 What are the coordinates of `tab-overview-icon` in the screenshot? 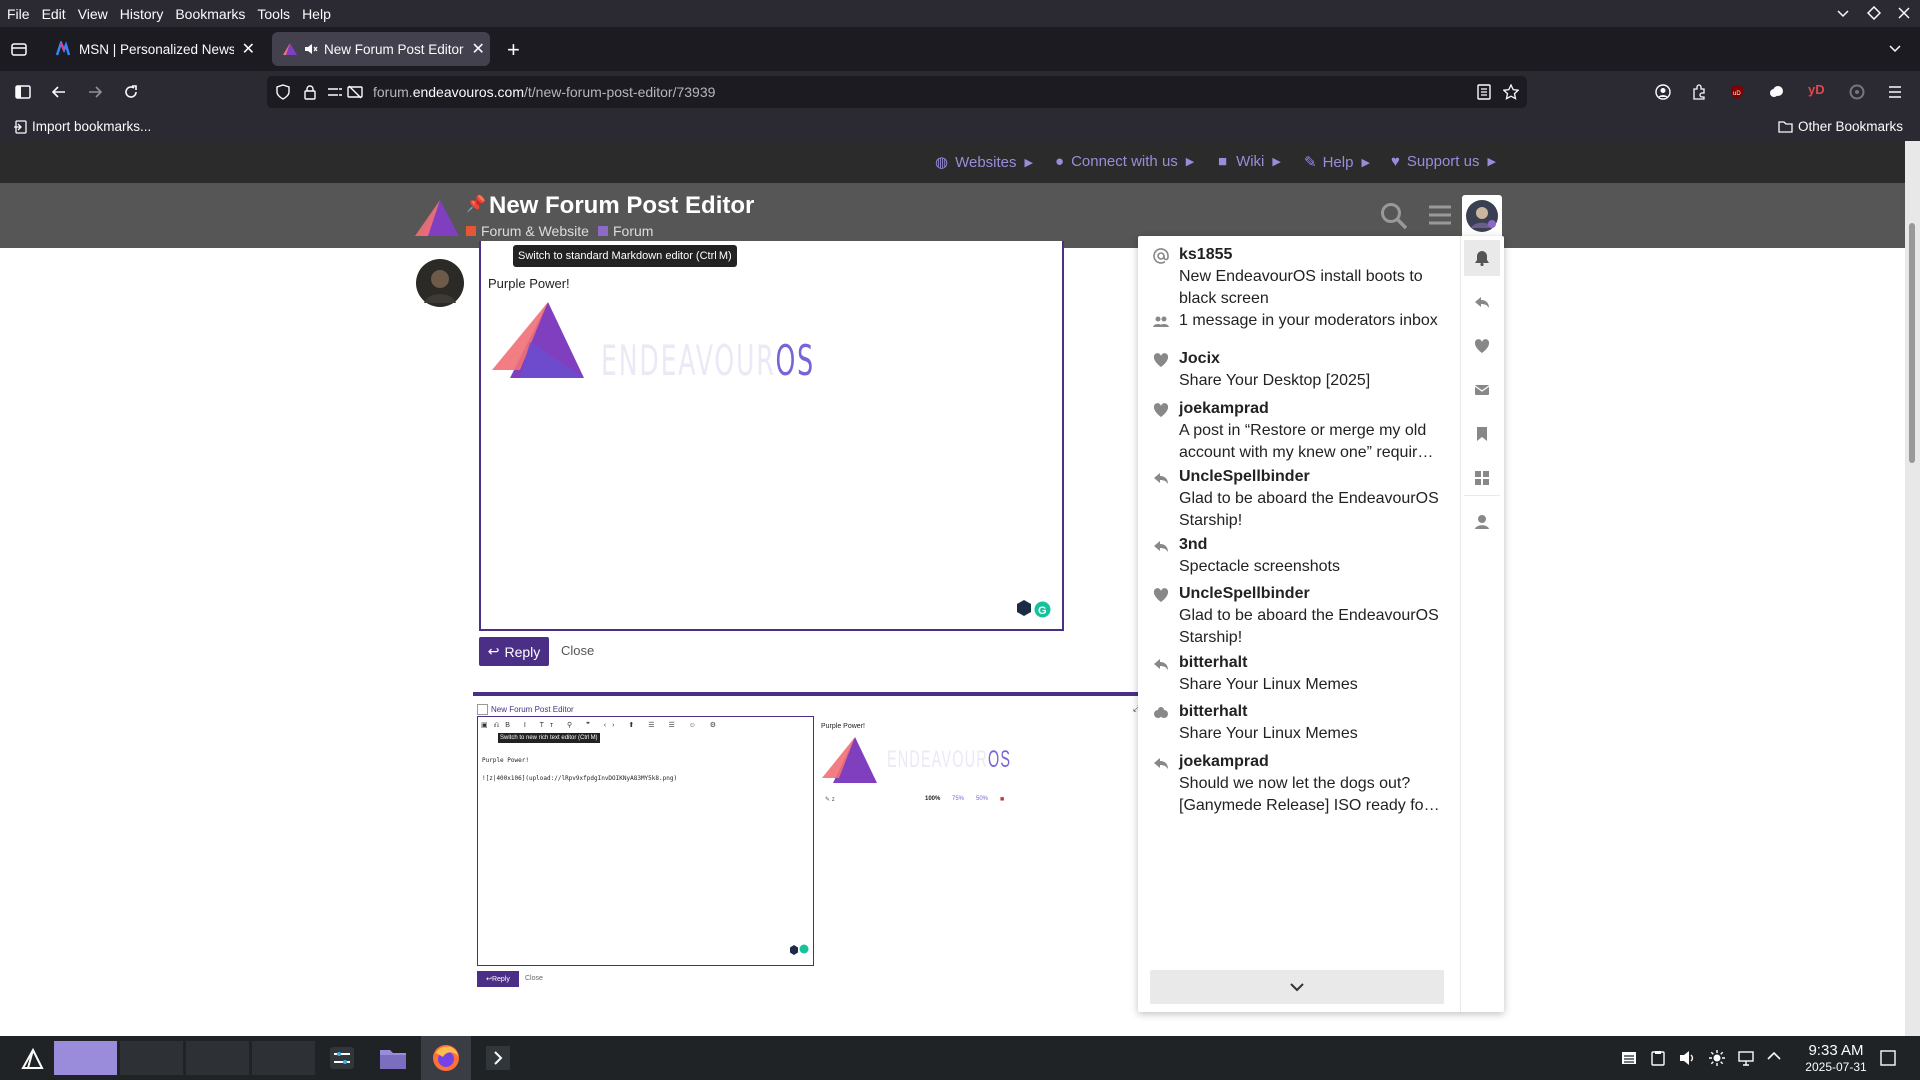 It's located at (19, 49).